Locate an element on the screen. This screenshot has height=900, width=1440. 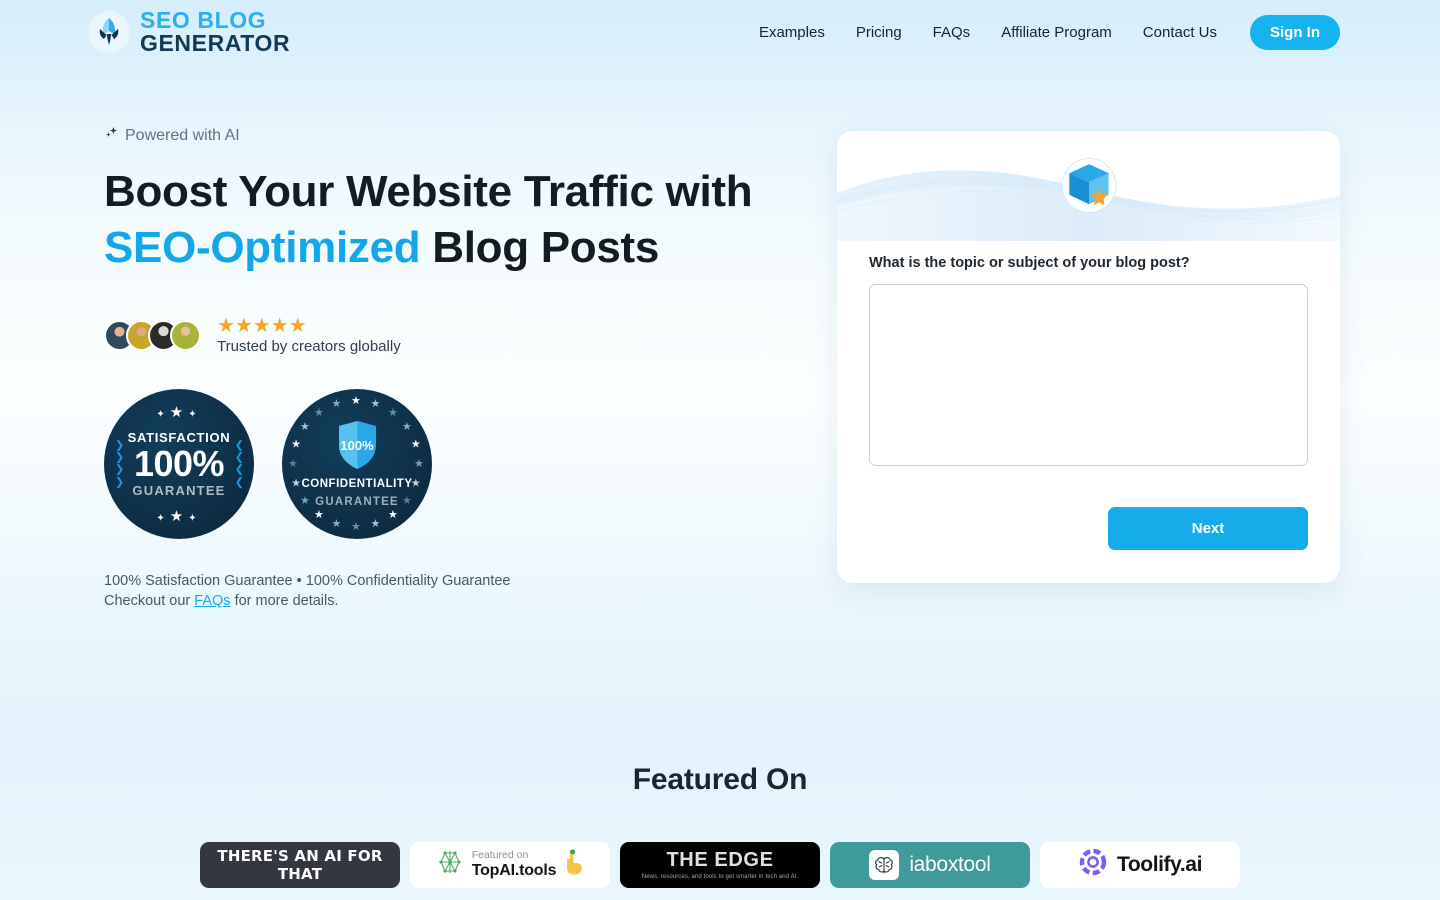
featured-logo-toolify-ai: Toolify.ai is located at coordinates (1140, 864).